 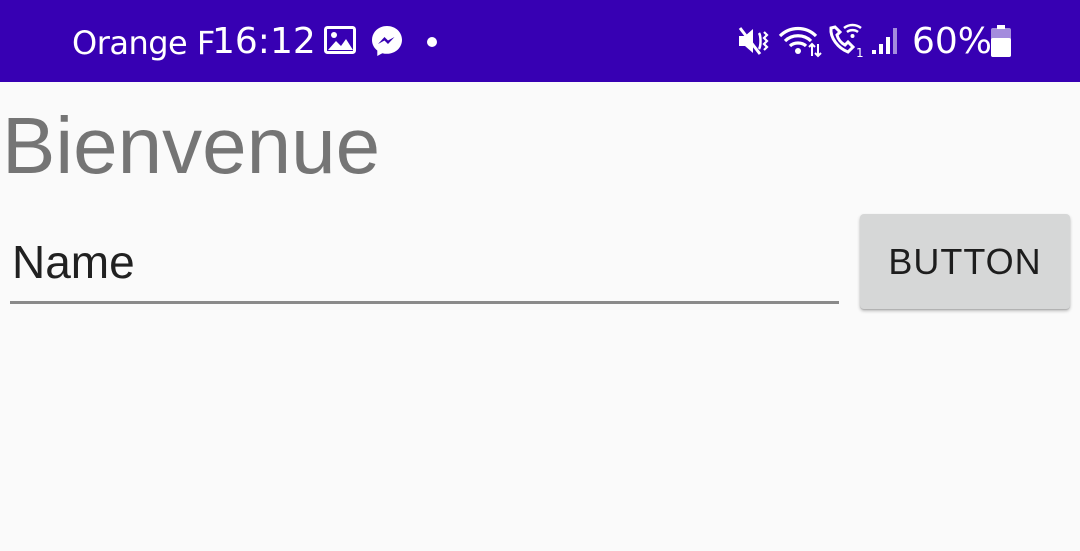 What do you see at coordinates (952, 41) in the screenshot?
I see `battery-percentage: 60%` at bounding box center [952, 41].